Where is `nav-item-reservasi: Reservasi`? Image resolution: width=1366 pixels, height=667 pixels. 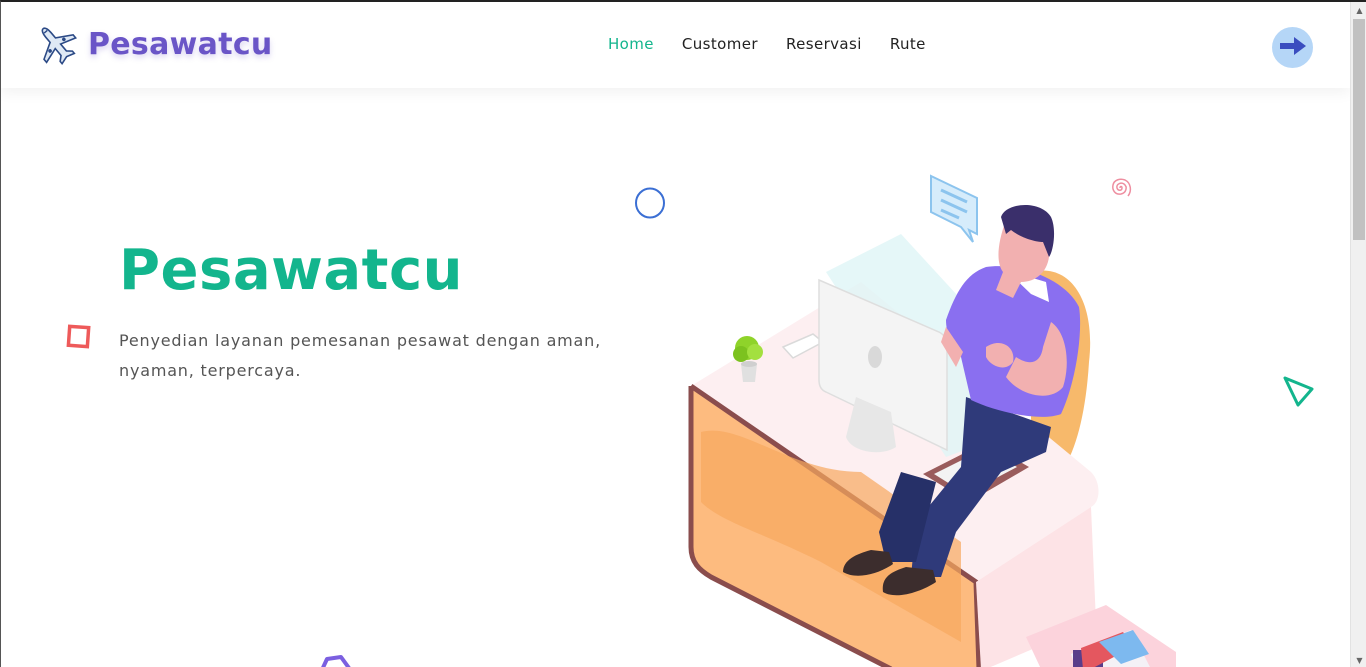
nav-item-reservasi: Reservasi is located at coordinates (824, 44).